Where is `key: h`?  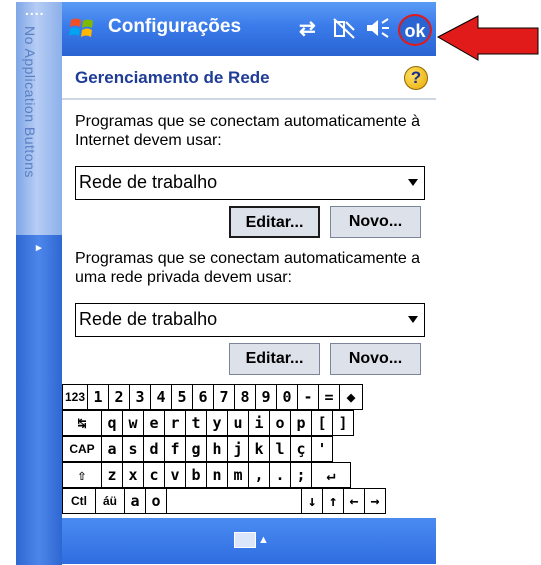
key: h is located at coordinates (217, 449).